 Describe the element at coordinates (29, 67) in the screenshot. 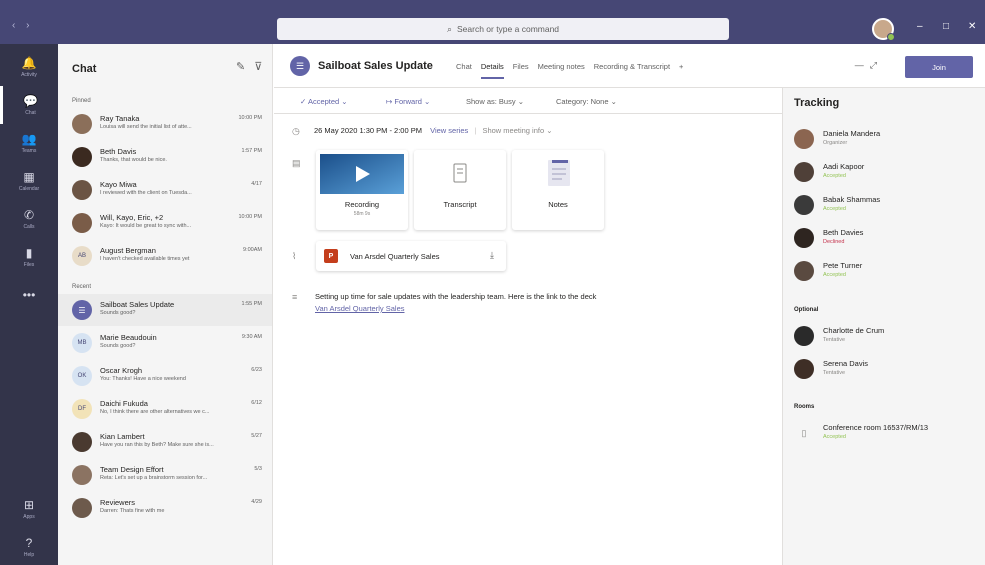

I see `rail-item-activity: 🔔 Activity` at that location.